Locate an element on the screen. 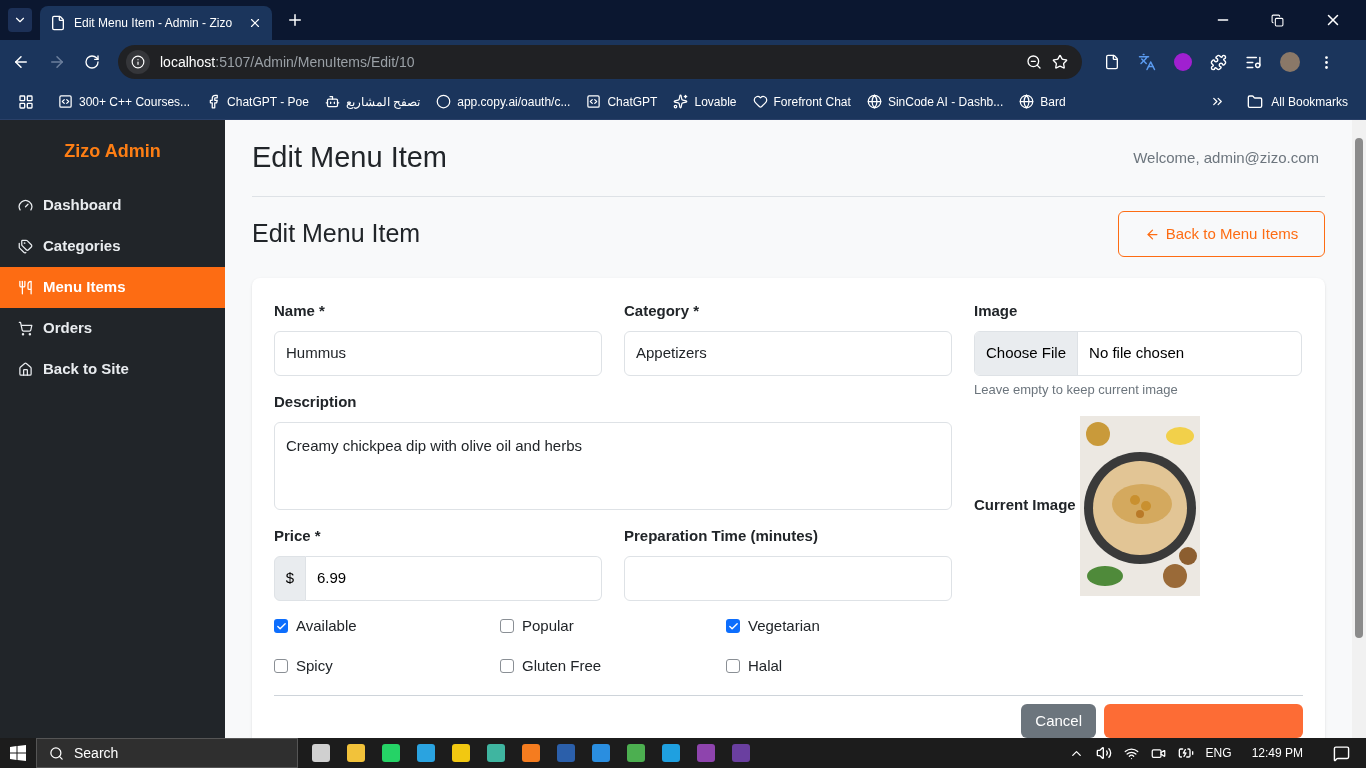 This screenshot has width=1366, height=768. all-bookmarks: All Bookmarks is located at coordinates (1297, 101).